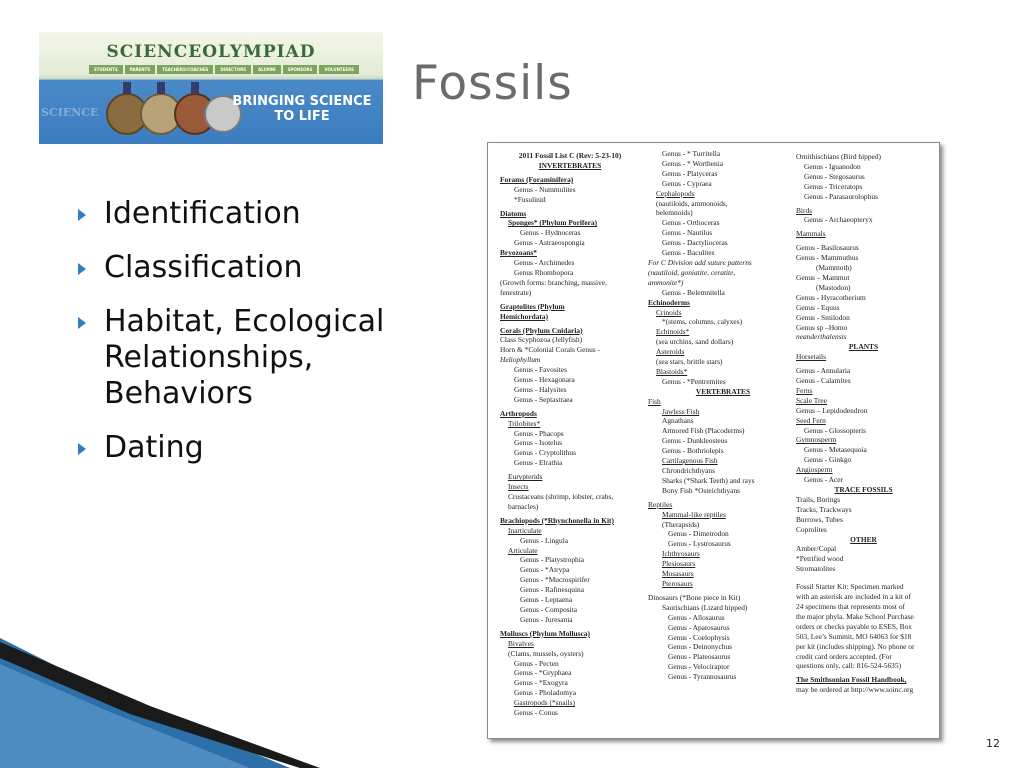  Describe the element at coordinates (540, 370) in the screenshot. I see `fossil-list-line: Genus - Favosites` at that location.